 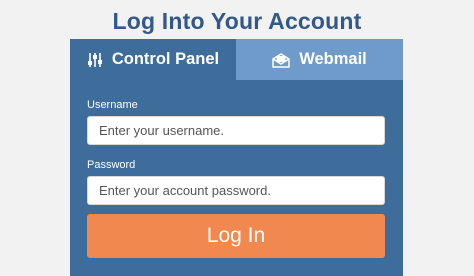 I want to click on page-title: Log Into Your Account, so click(x=237, y=21).